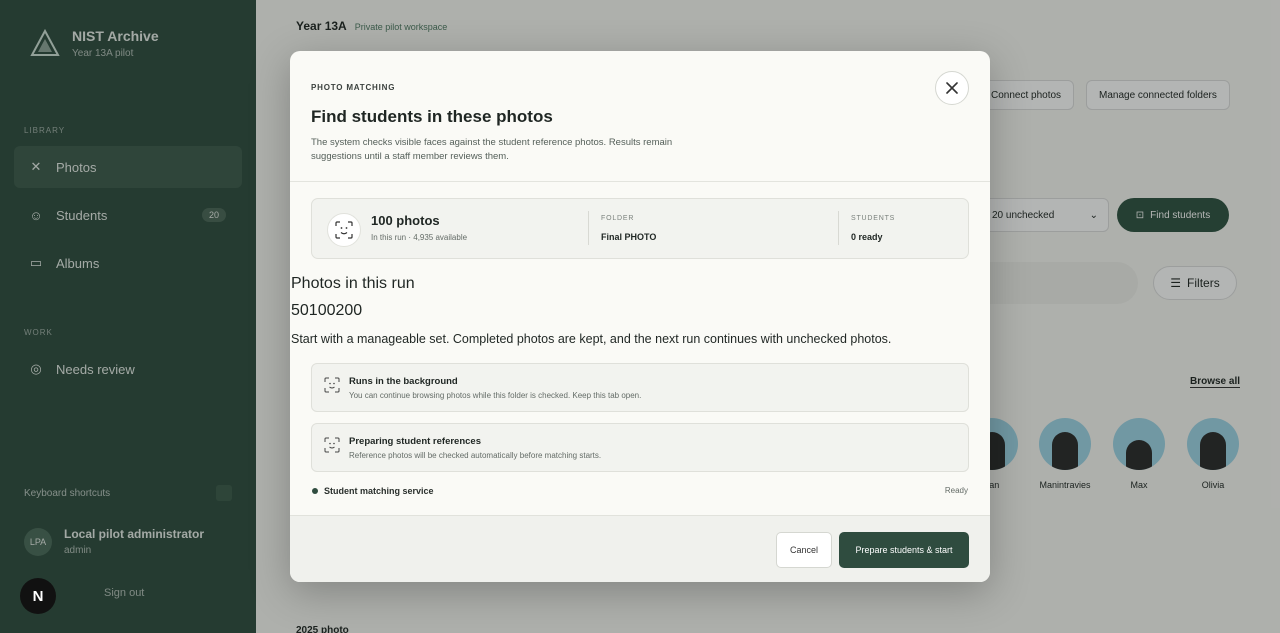  What do you see at coordinates (629, 237) in the screenshot?
I see `folder-value: Final PHOTO` at bounding box center [629, 237].